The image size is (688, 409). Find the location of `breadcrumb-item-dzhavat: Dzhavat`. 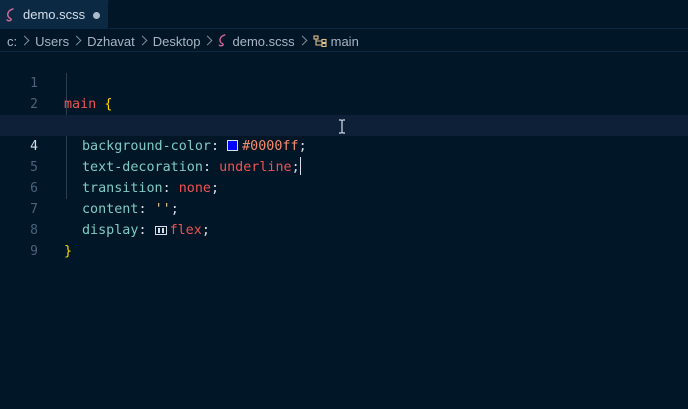

breadcrumb-item-dzhavat: Dzhavat is located at coordinates (111, 41).